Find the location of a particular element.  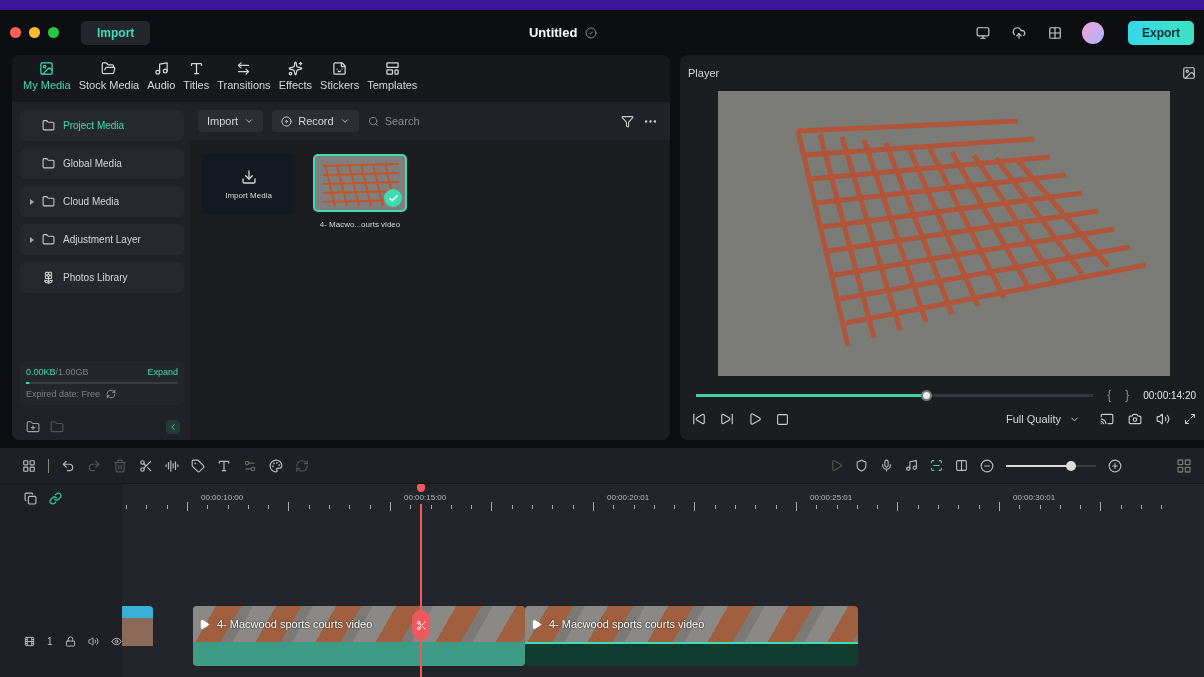

snapshot-icon is located at coordinates (1189, 73).